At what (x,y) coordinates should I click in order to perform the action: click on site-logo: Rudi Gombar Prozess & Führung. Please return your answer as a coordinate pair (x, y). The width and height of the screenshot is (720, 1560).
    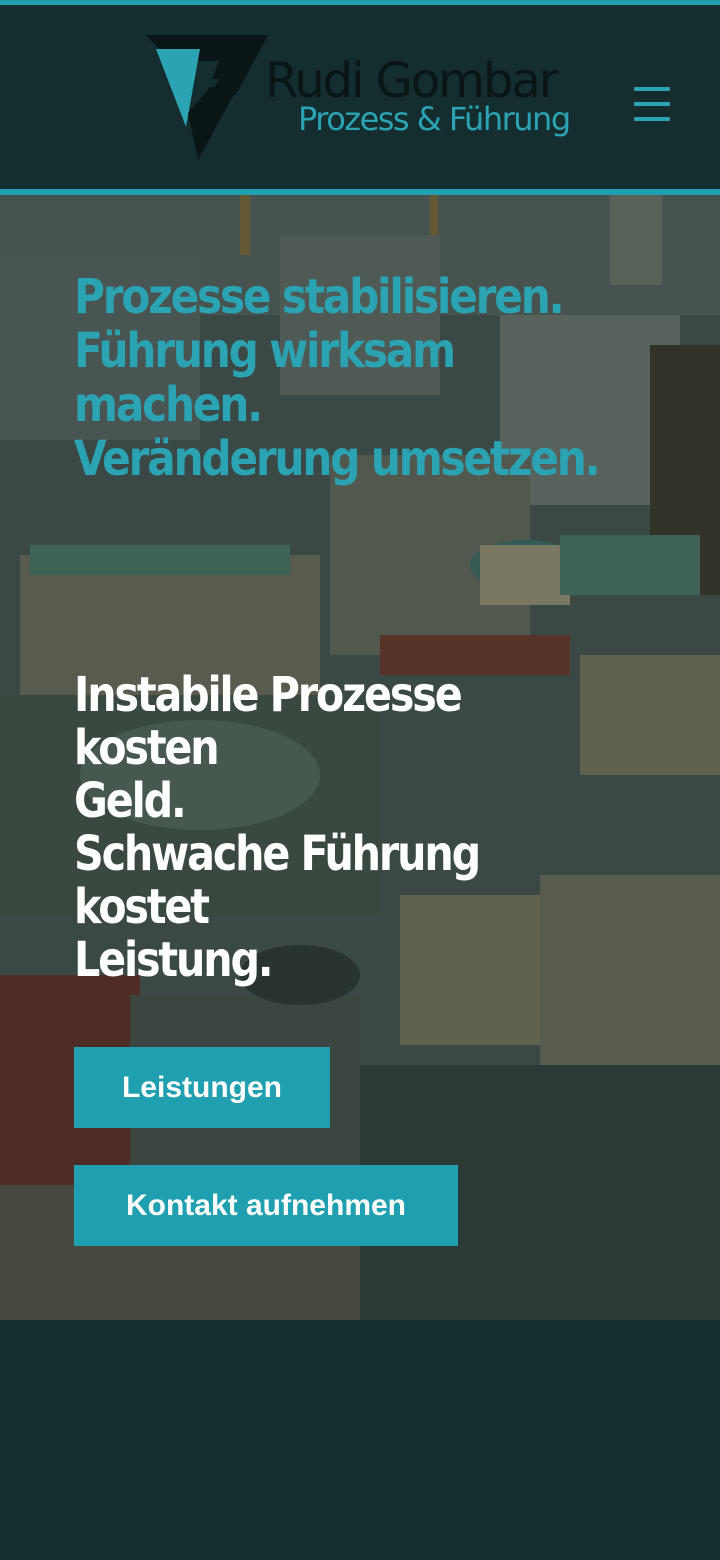
    Looking at the image, I should click on (365, 102).